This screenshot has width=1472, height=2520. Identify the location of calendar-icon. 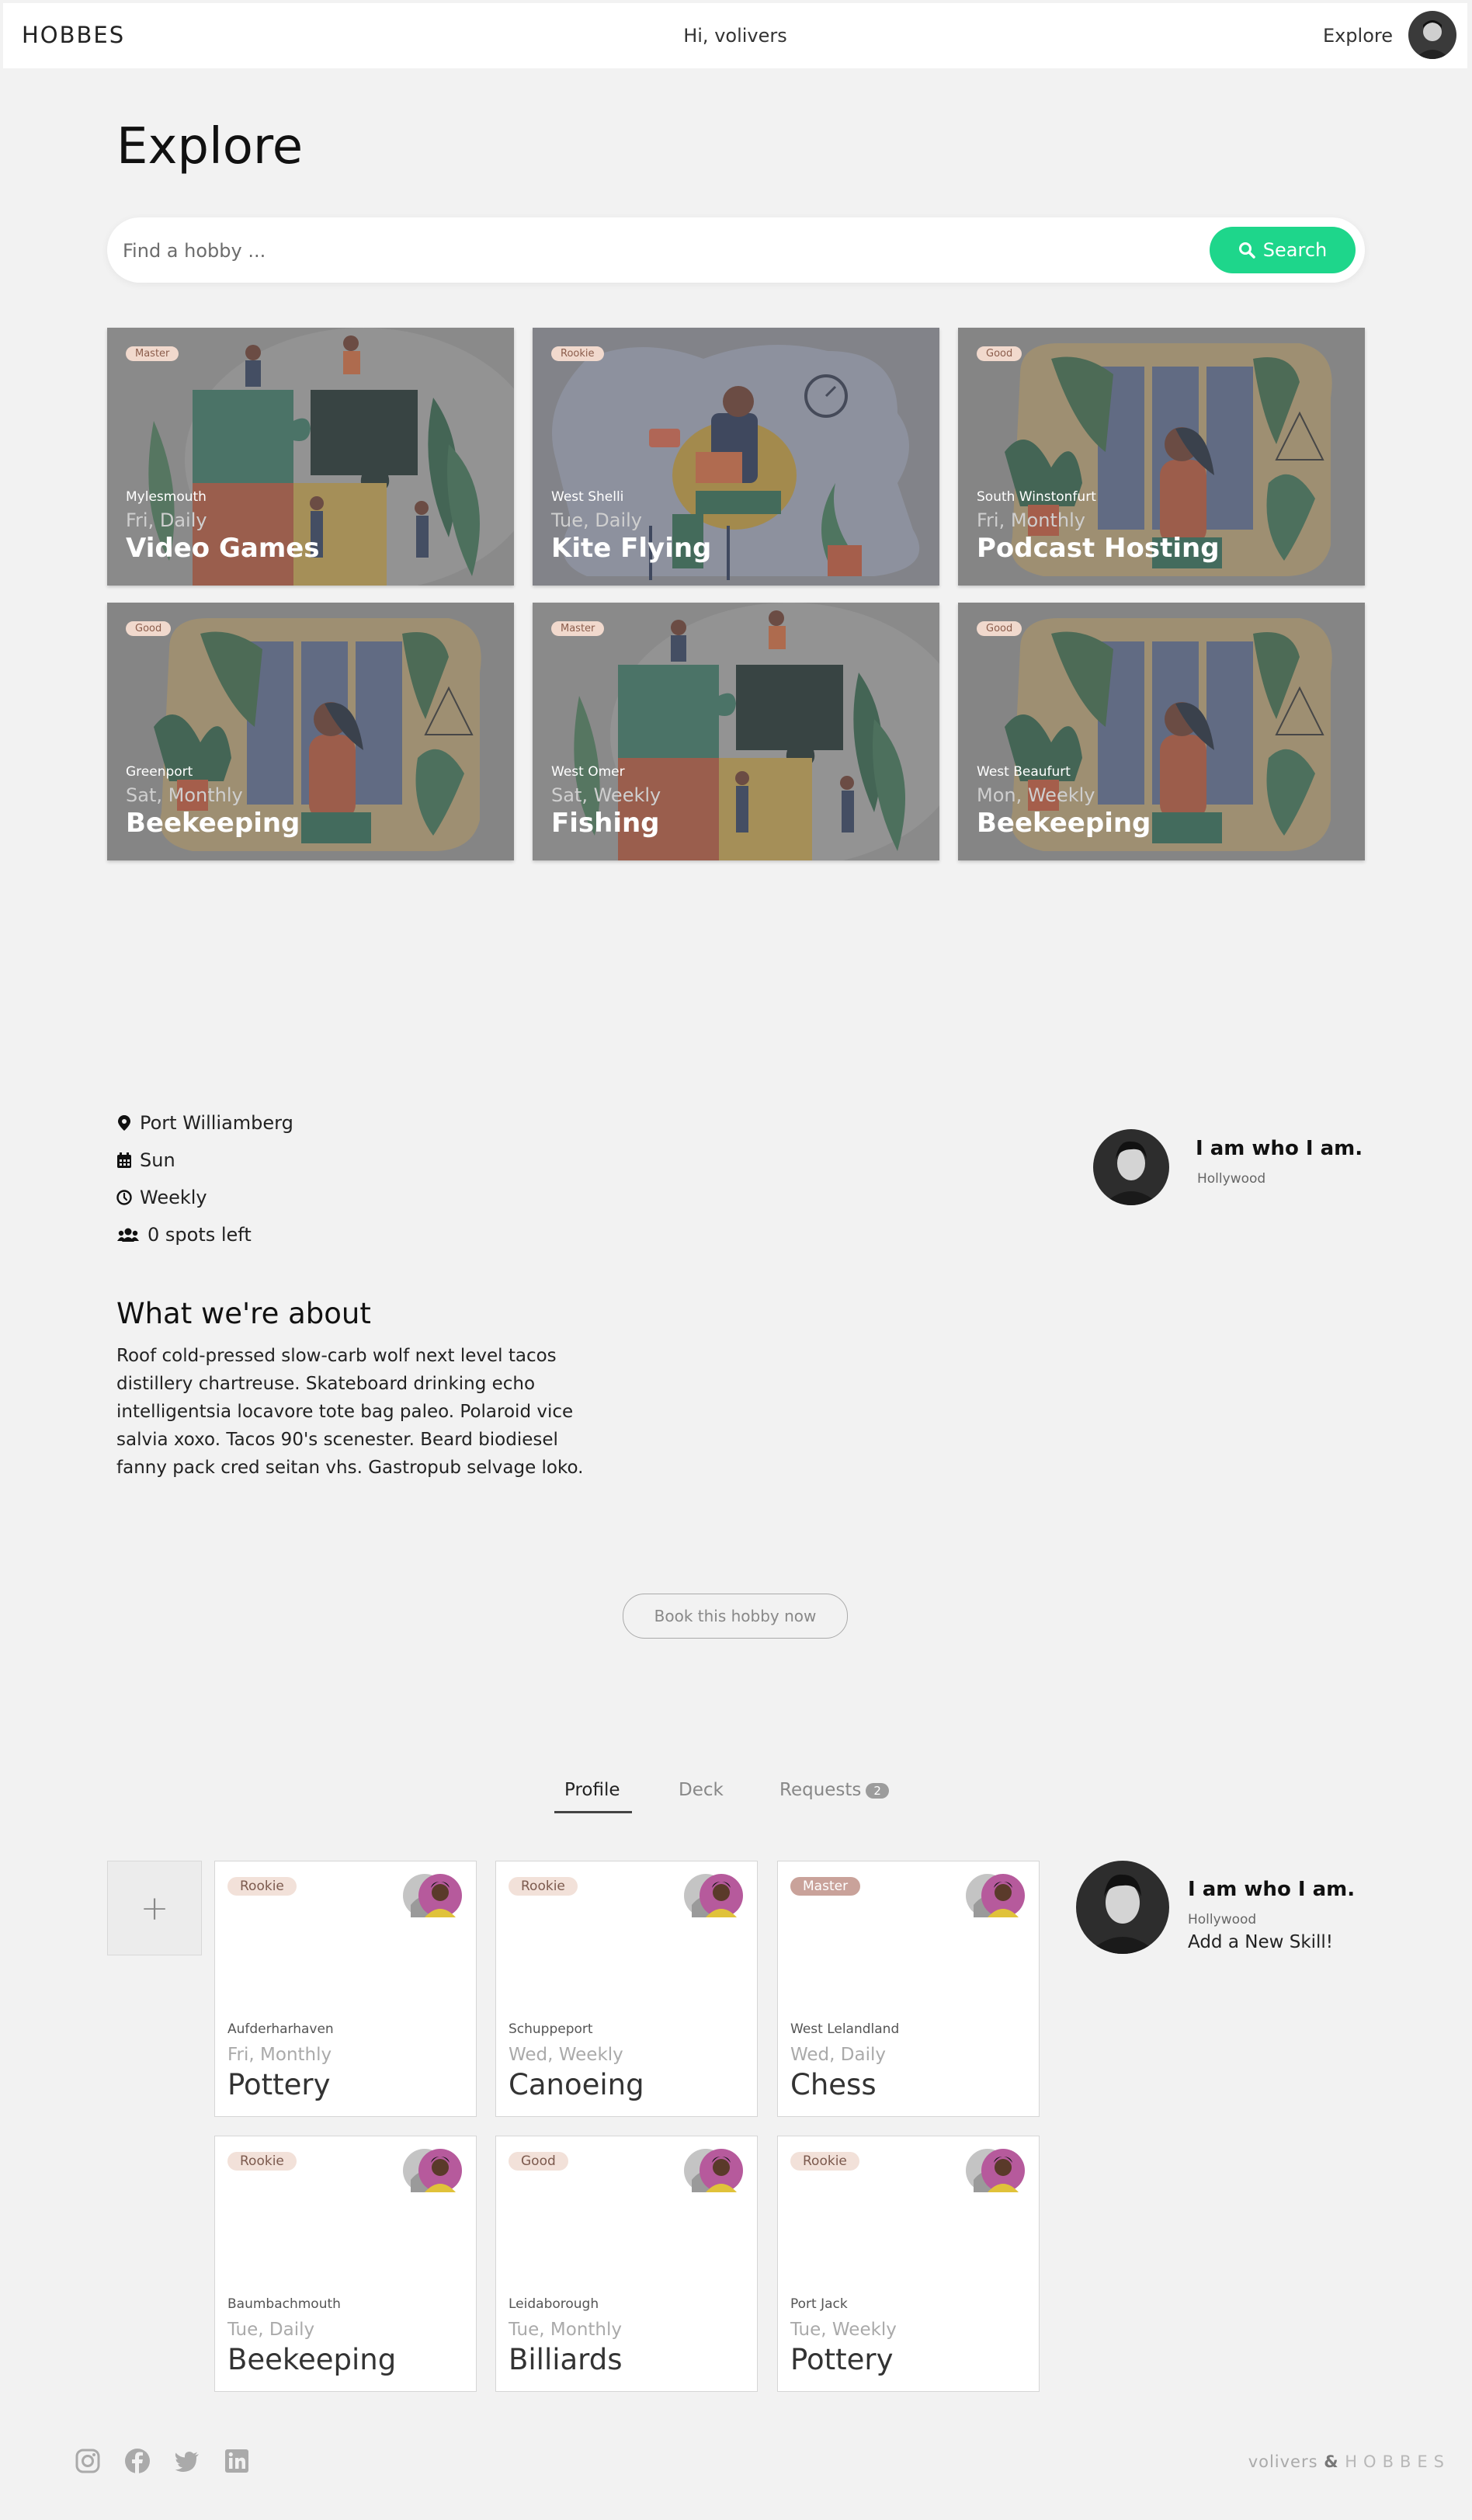
(124, 1160).